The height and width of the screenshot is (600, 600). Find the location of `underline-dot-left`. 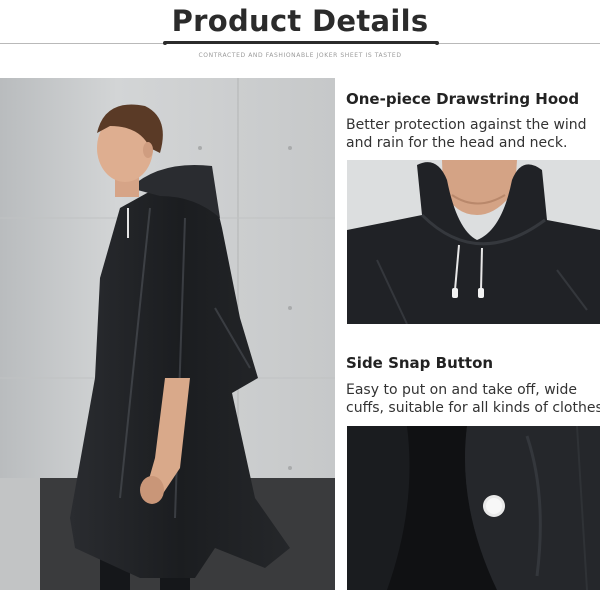

underline-dot-left is located at coordinates (165, 43).